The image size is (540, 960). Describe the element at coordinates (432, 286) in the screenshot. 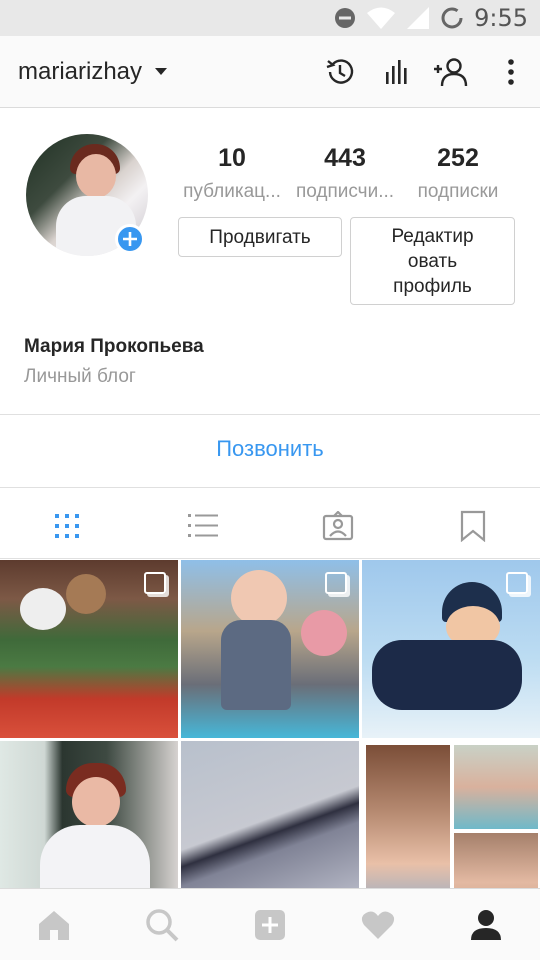

I see `edit-label-line: профиль` at that location.